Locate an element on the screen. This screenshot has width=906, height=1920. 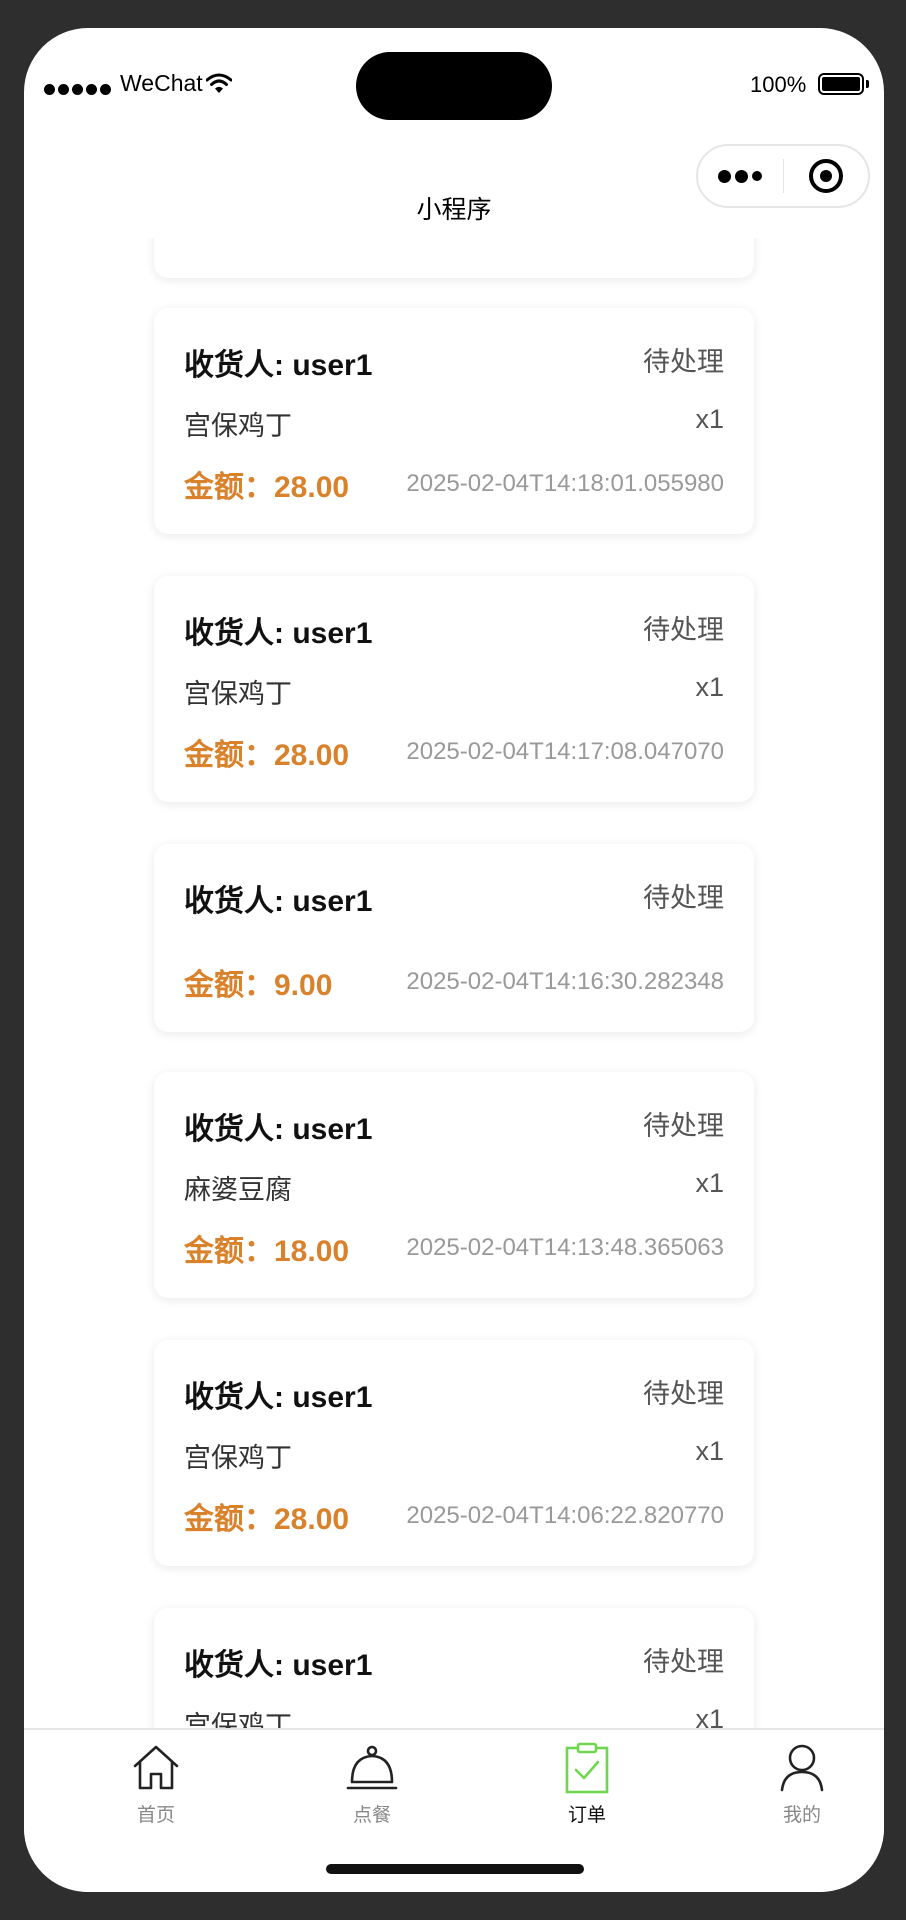
tab-label: 订单 is located at coordinates (586, 1815).